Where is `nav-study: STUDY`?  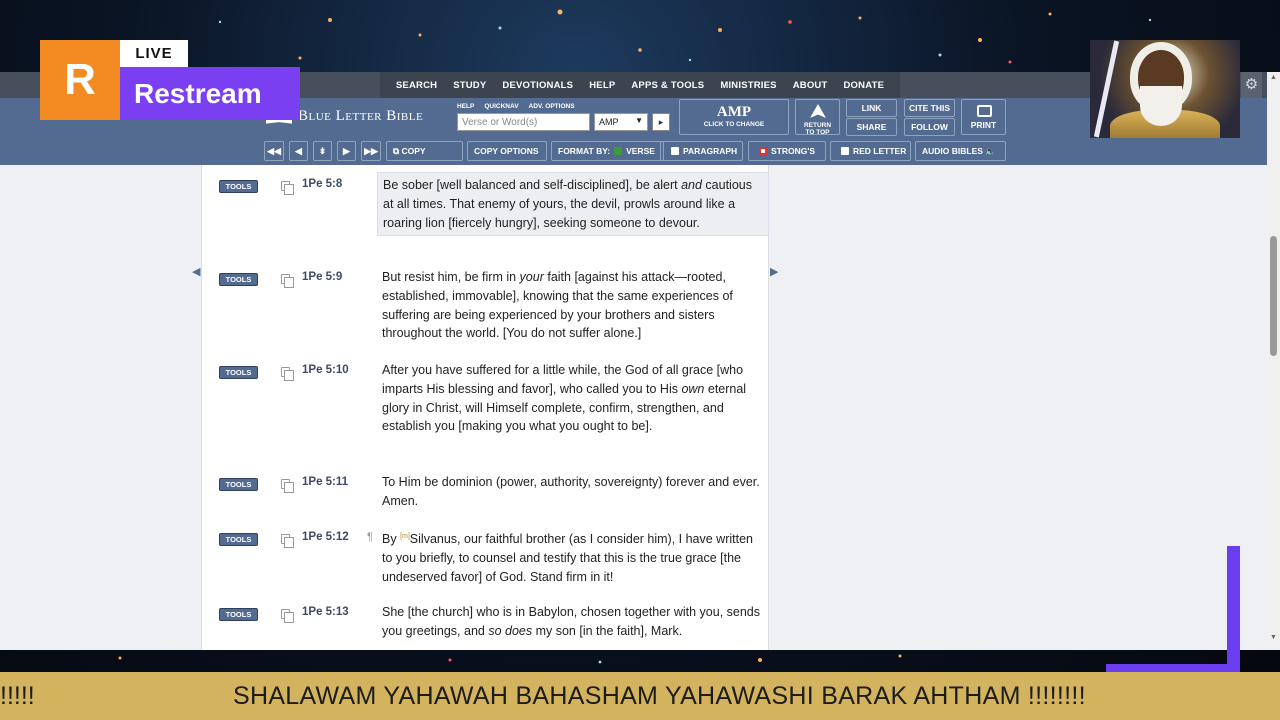 nav-study: STUDY is located at coordinates (469, 85).